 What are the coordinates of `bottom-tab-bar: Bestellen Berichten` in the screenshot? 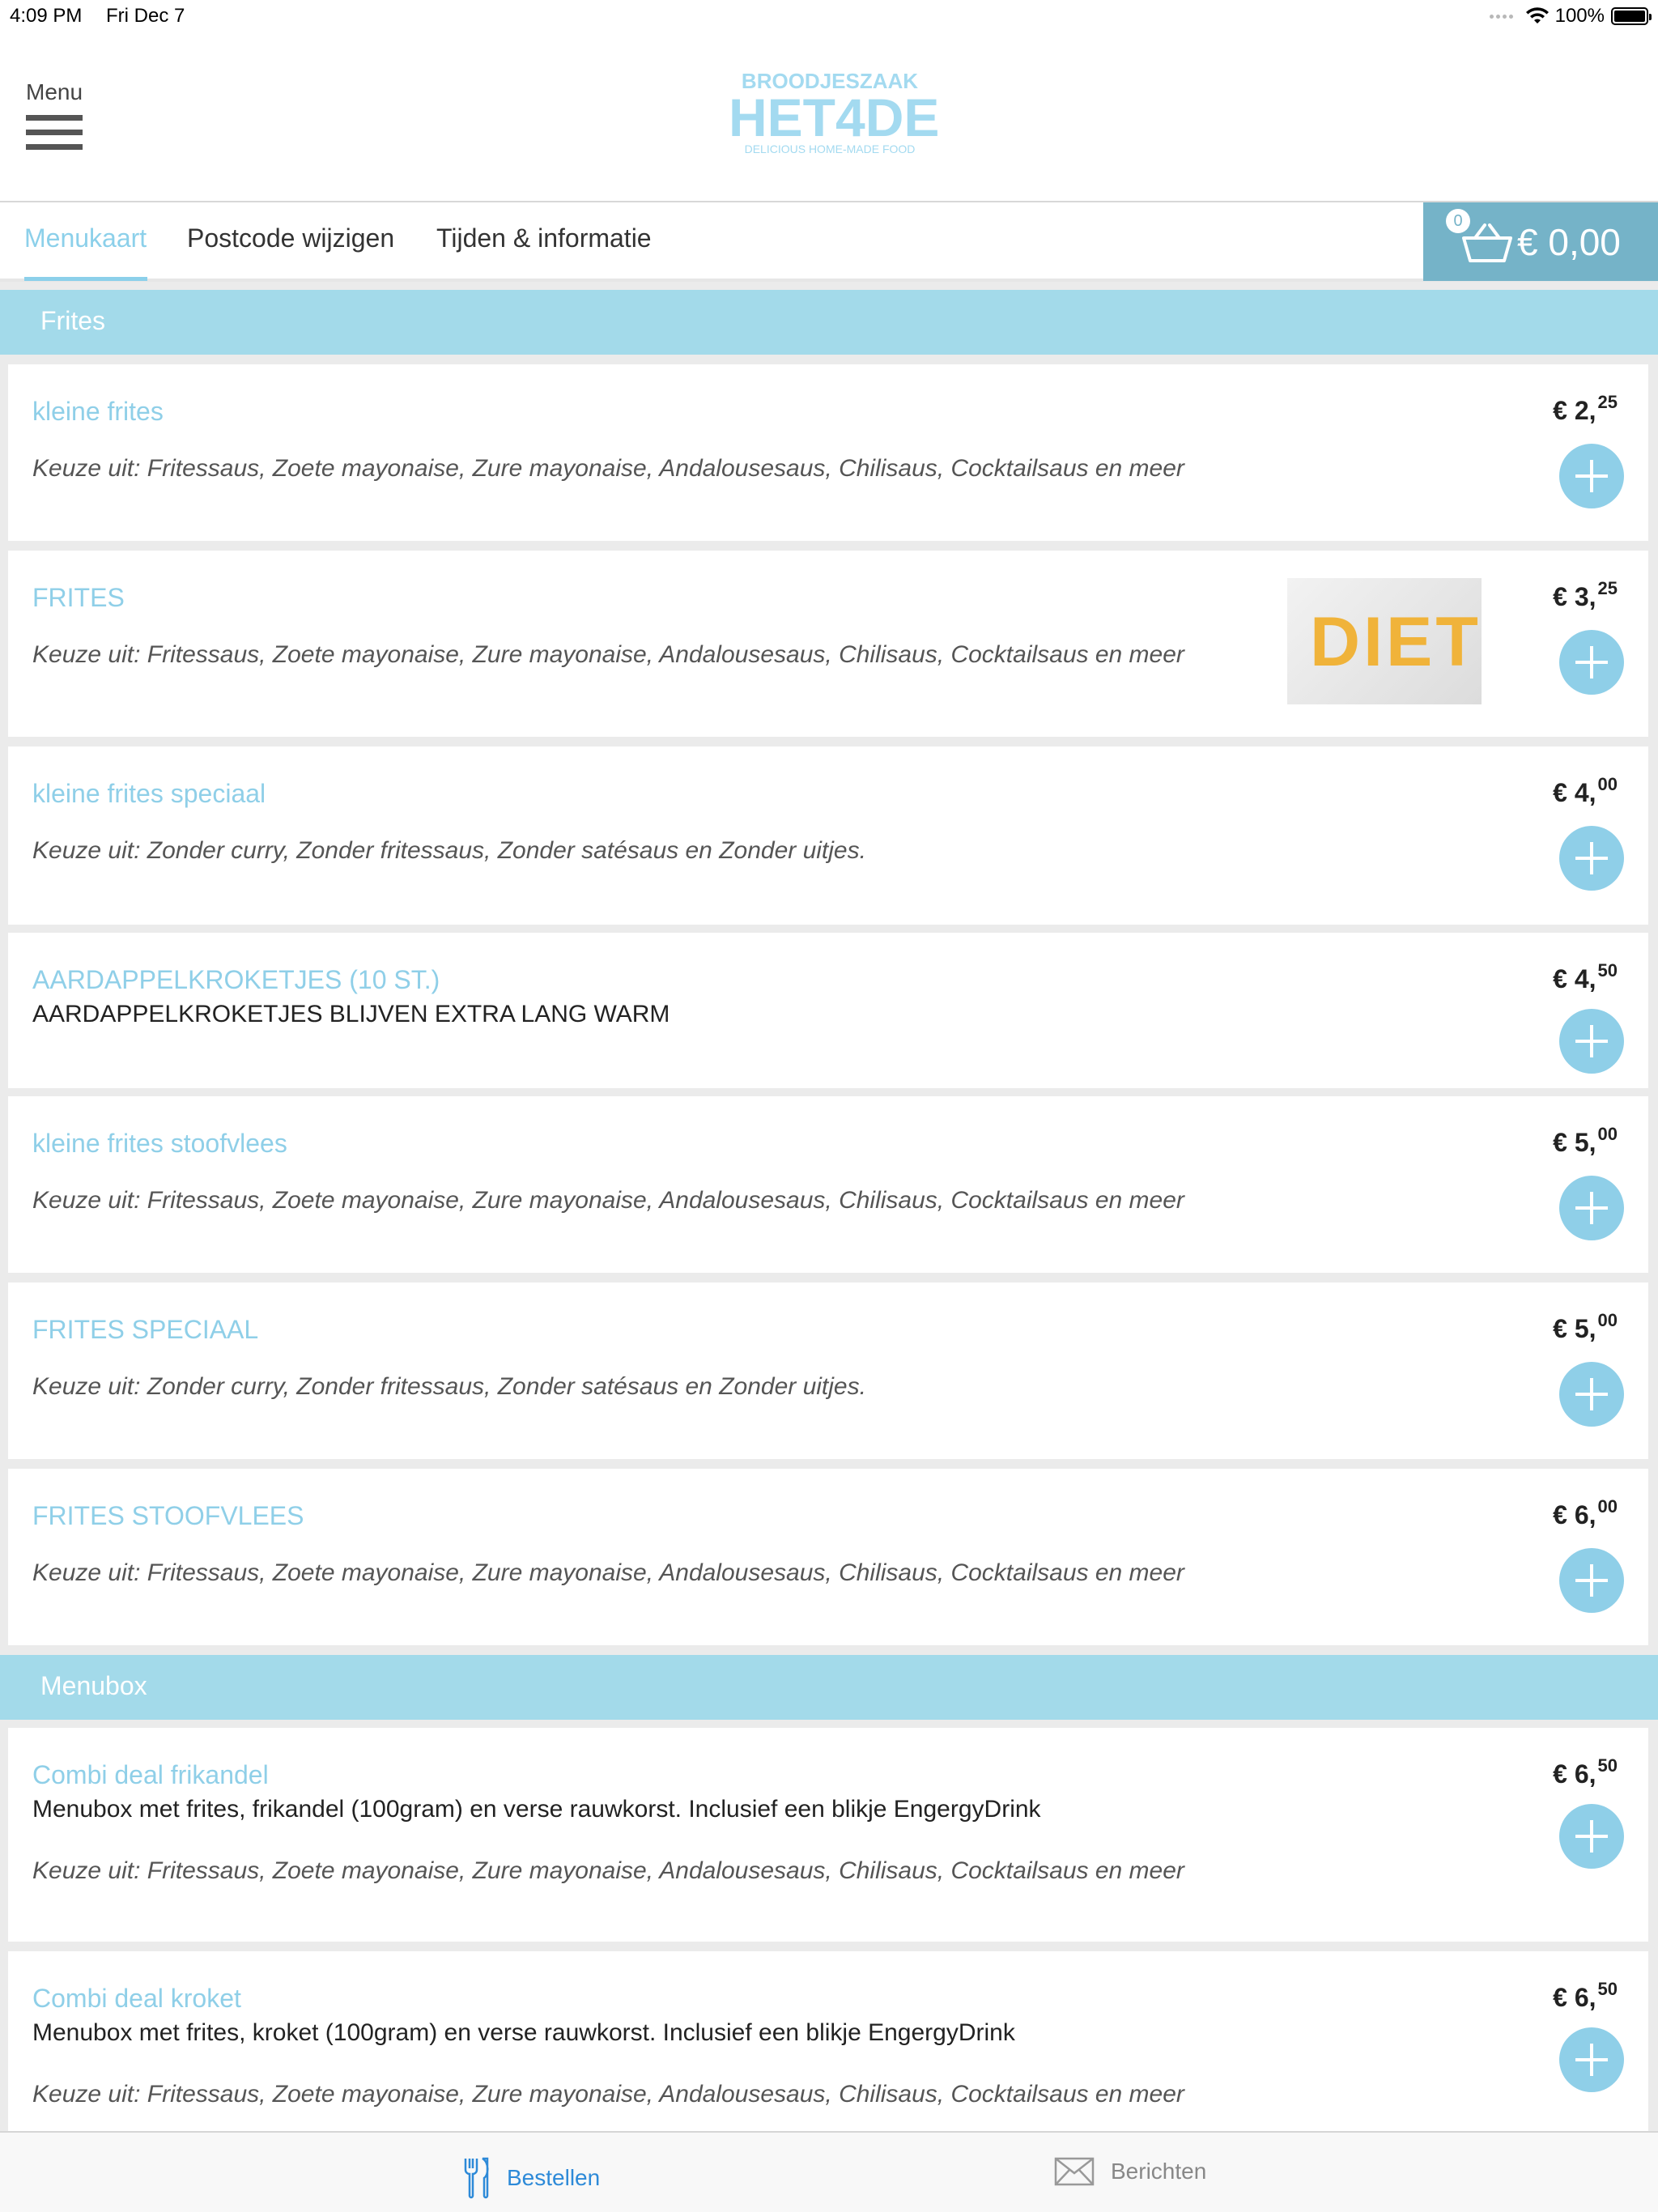 It's located at (829, 2171).